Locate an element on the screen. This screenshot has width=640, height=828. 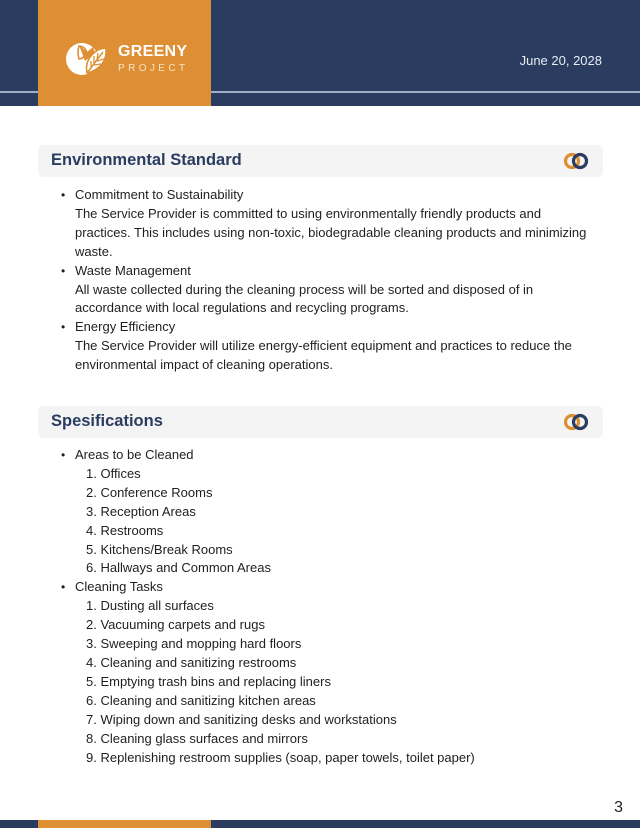
section-header-environmental-standard: Environmental Standard is located at coordinates (320, 161).